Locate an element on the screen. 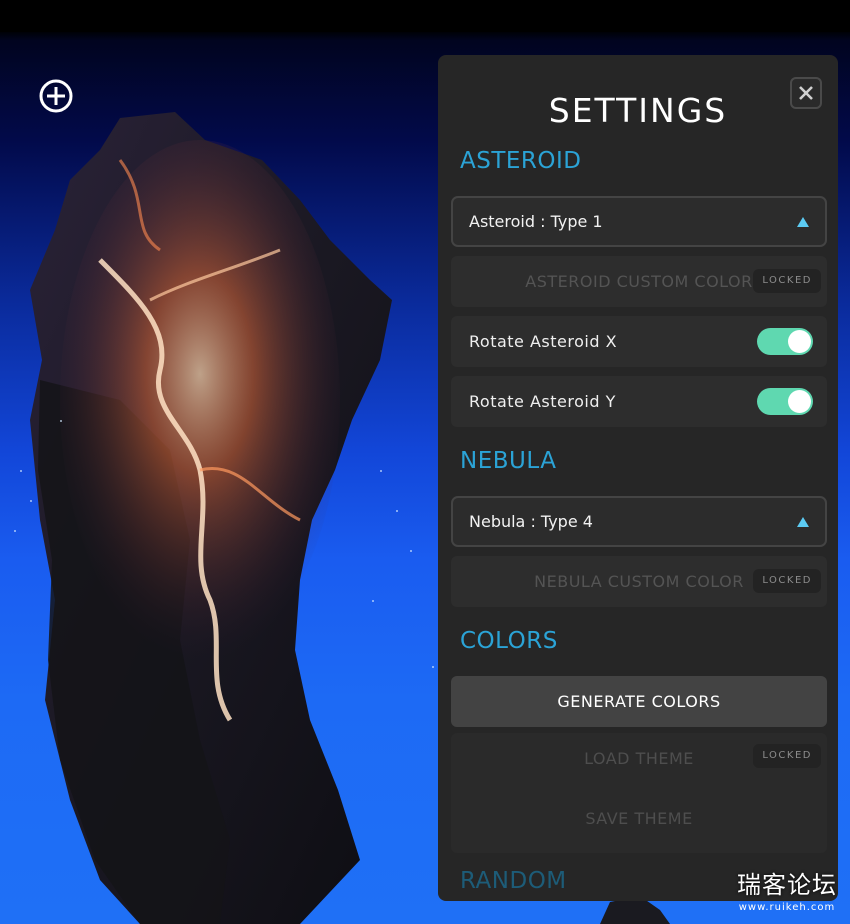 This screenshot has width=850, height=924. watermark-text: 瑞客论坛 is located at coordinates (787, 885).